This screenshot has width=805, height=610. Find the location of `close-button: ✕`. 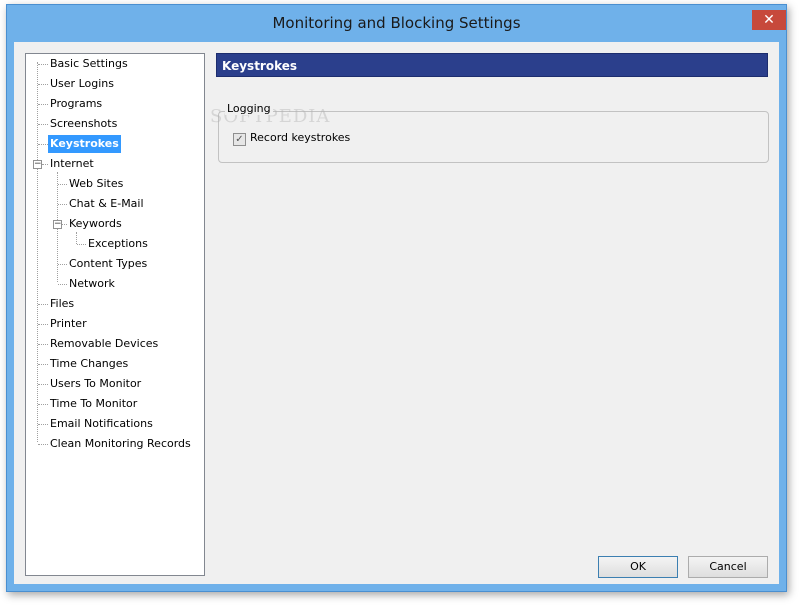

close-button: ✕ is located at coordinates (769, 20).